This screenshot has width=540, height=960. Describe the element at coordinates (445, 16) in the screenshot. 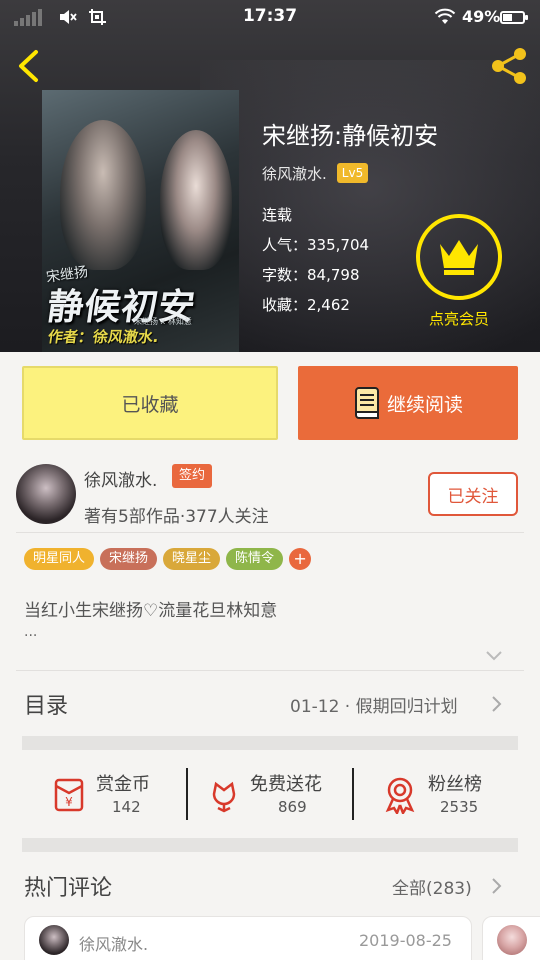

I see `wifi-icon` at that location.